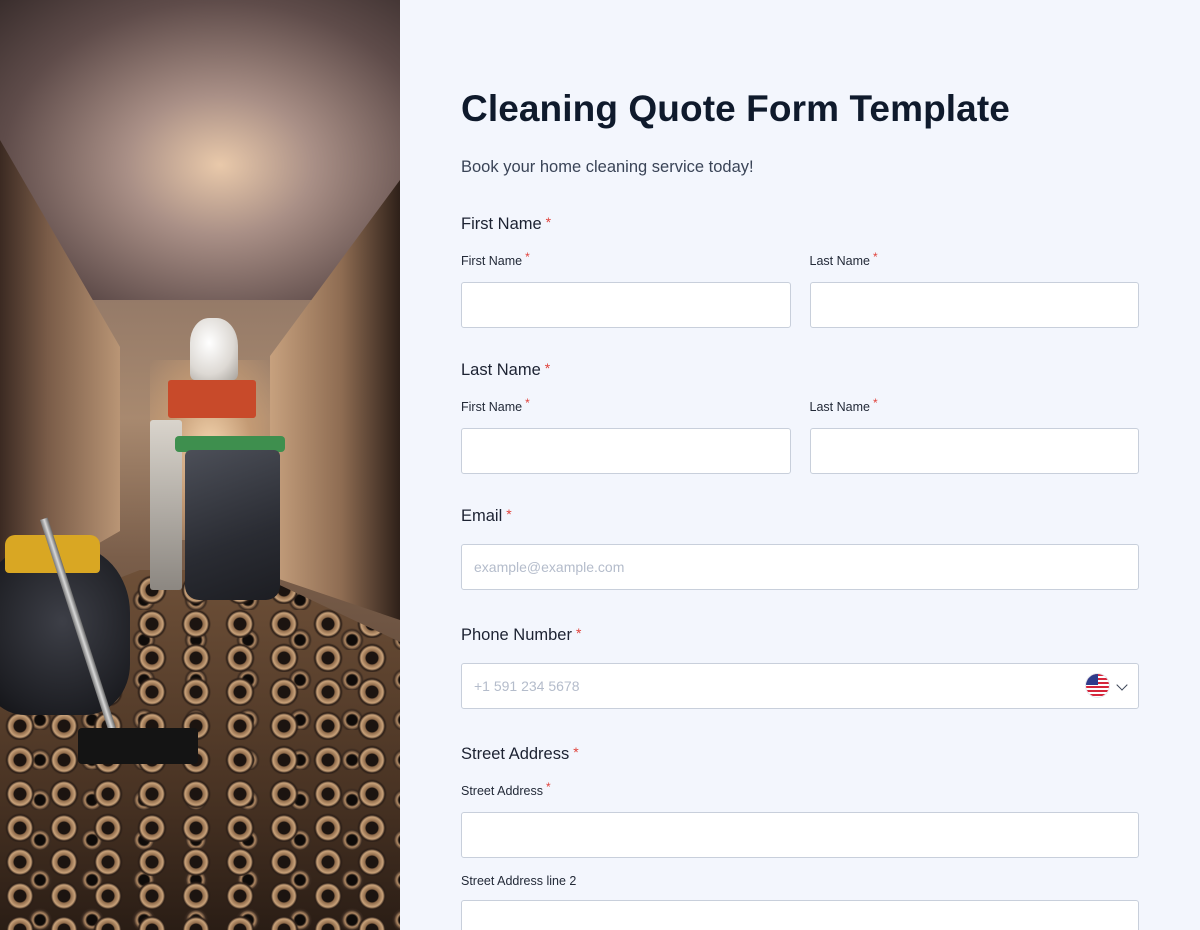 Image resolution: width=1200 pixels, height=930 pixels. What do you see at coordinates (974, 451) in the screenshot?
I see `last-name-last-input` at bounding box center [974, 451].